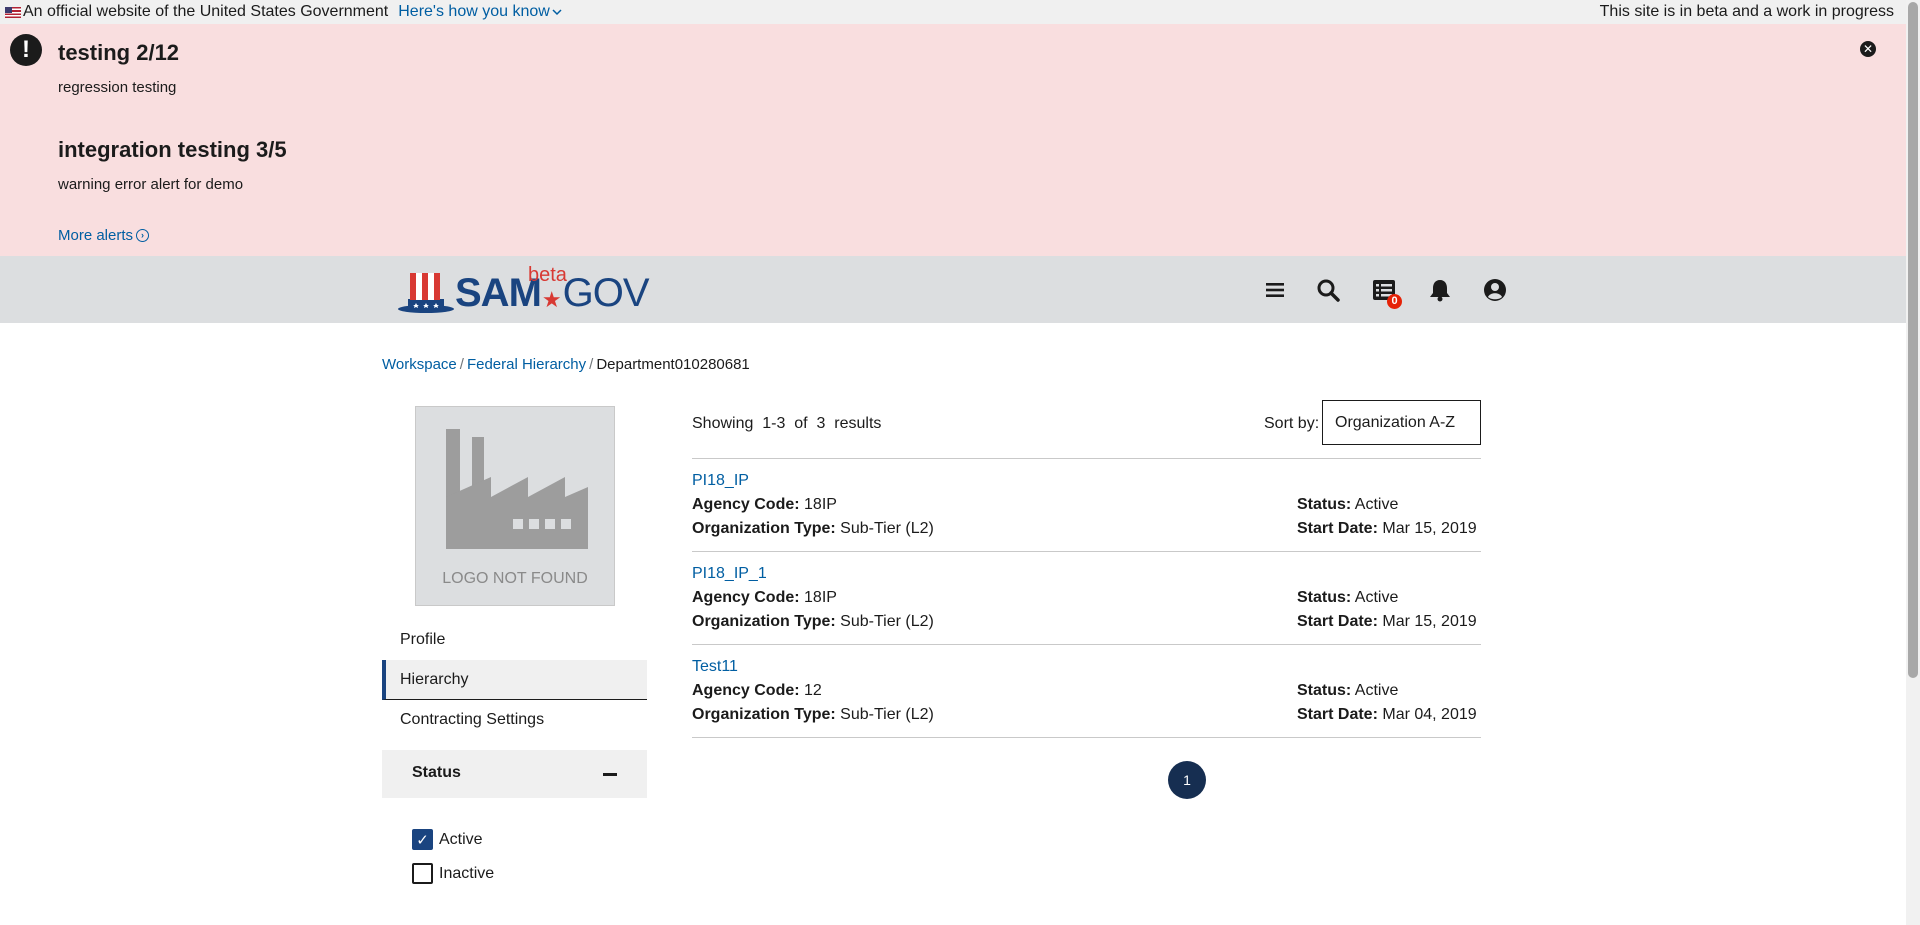 Image resolution: width=1920 pixels, height=925 pixels. I want to click on alert-body: warning error alert for demo, so click(151, 184).